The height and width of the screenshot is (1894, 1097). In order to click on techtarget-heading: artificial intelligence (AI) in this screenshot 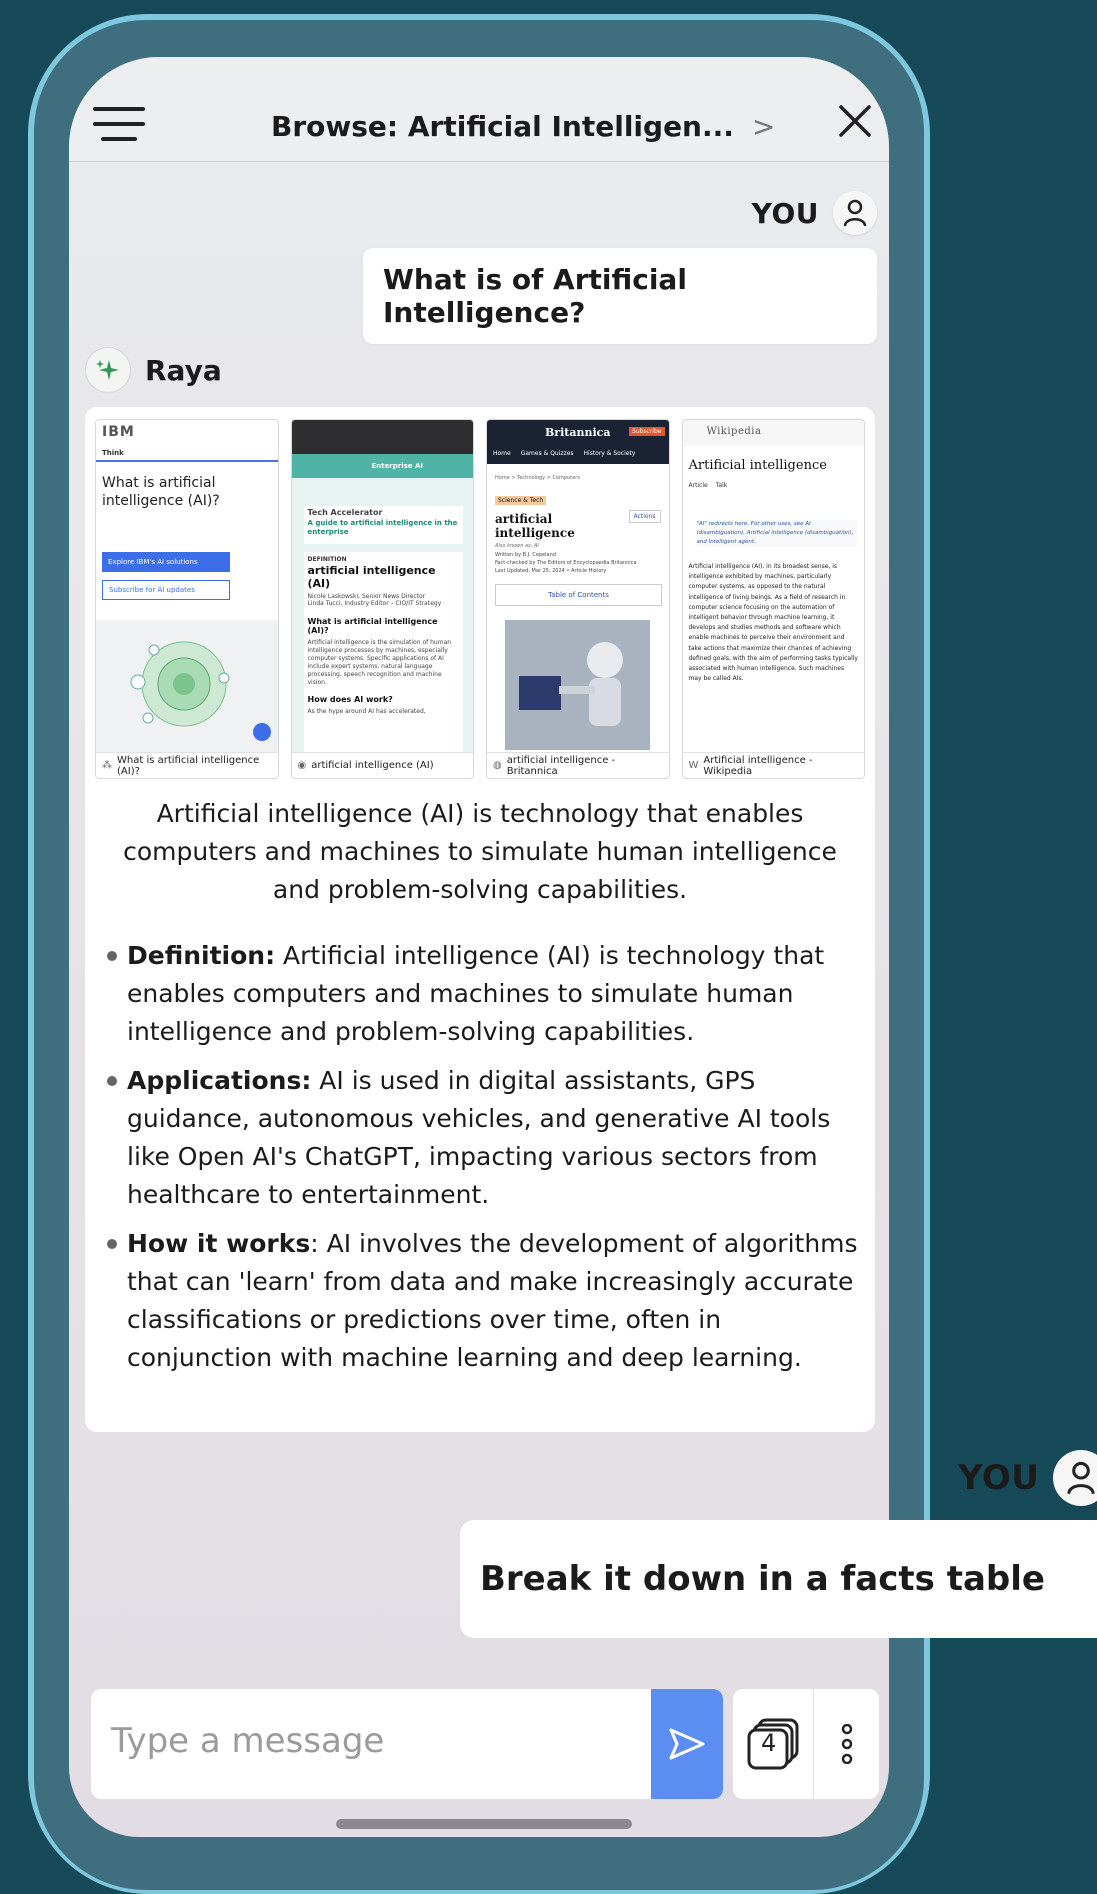, I will do `click(371, 577)`.